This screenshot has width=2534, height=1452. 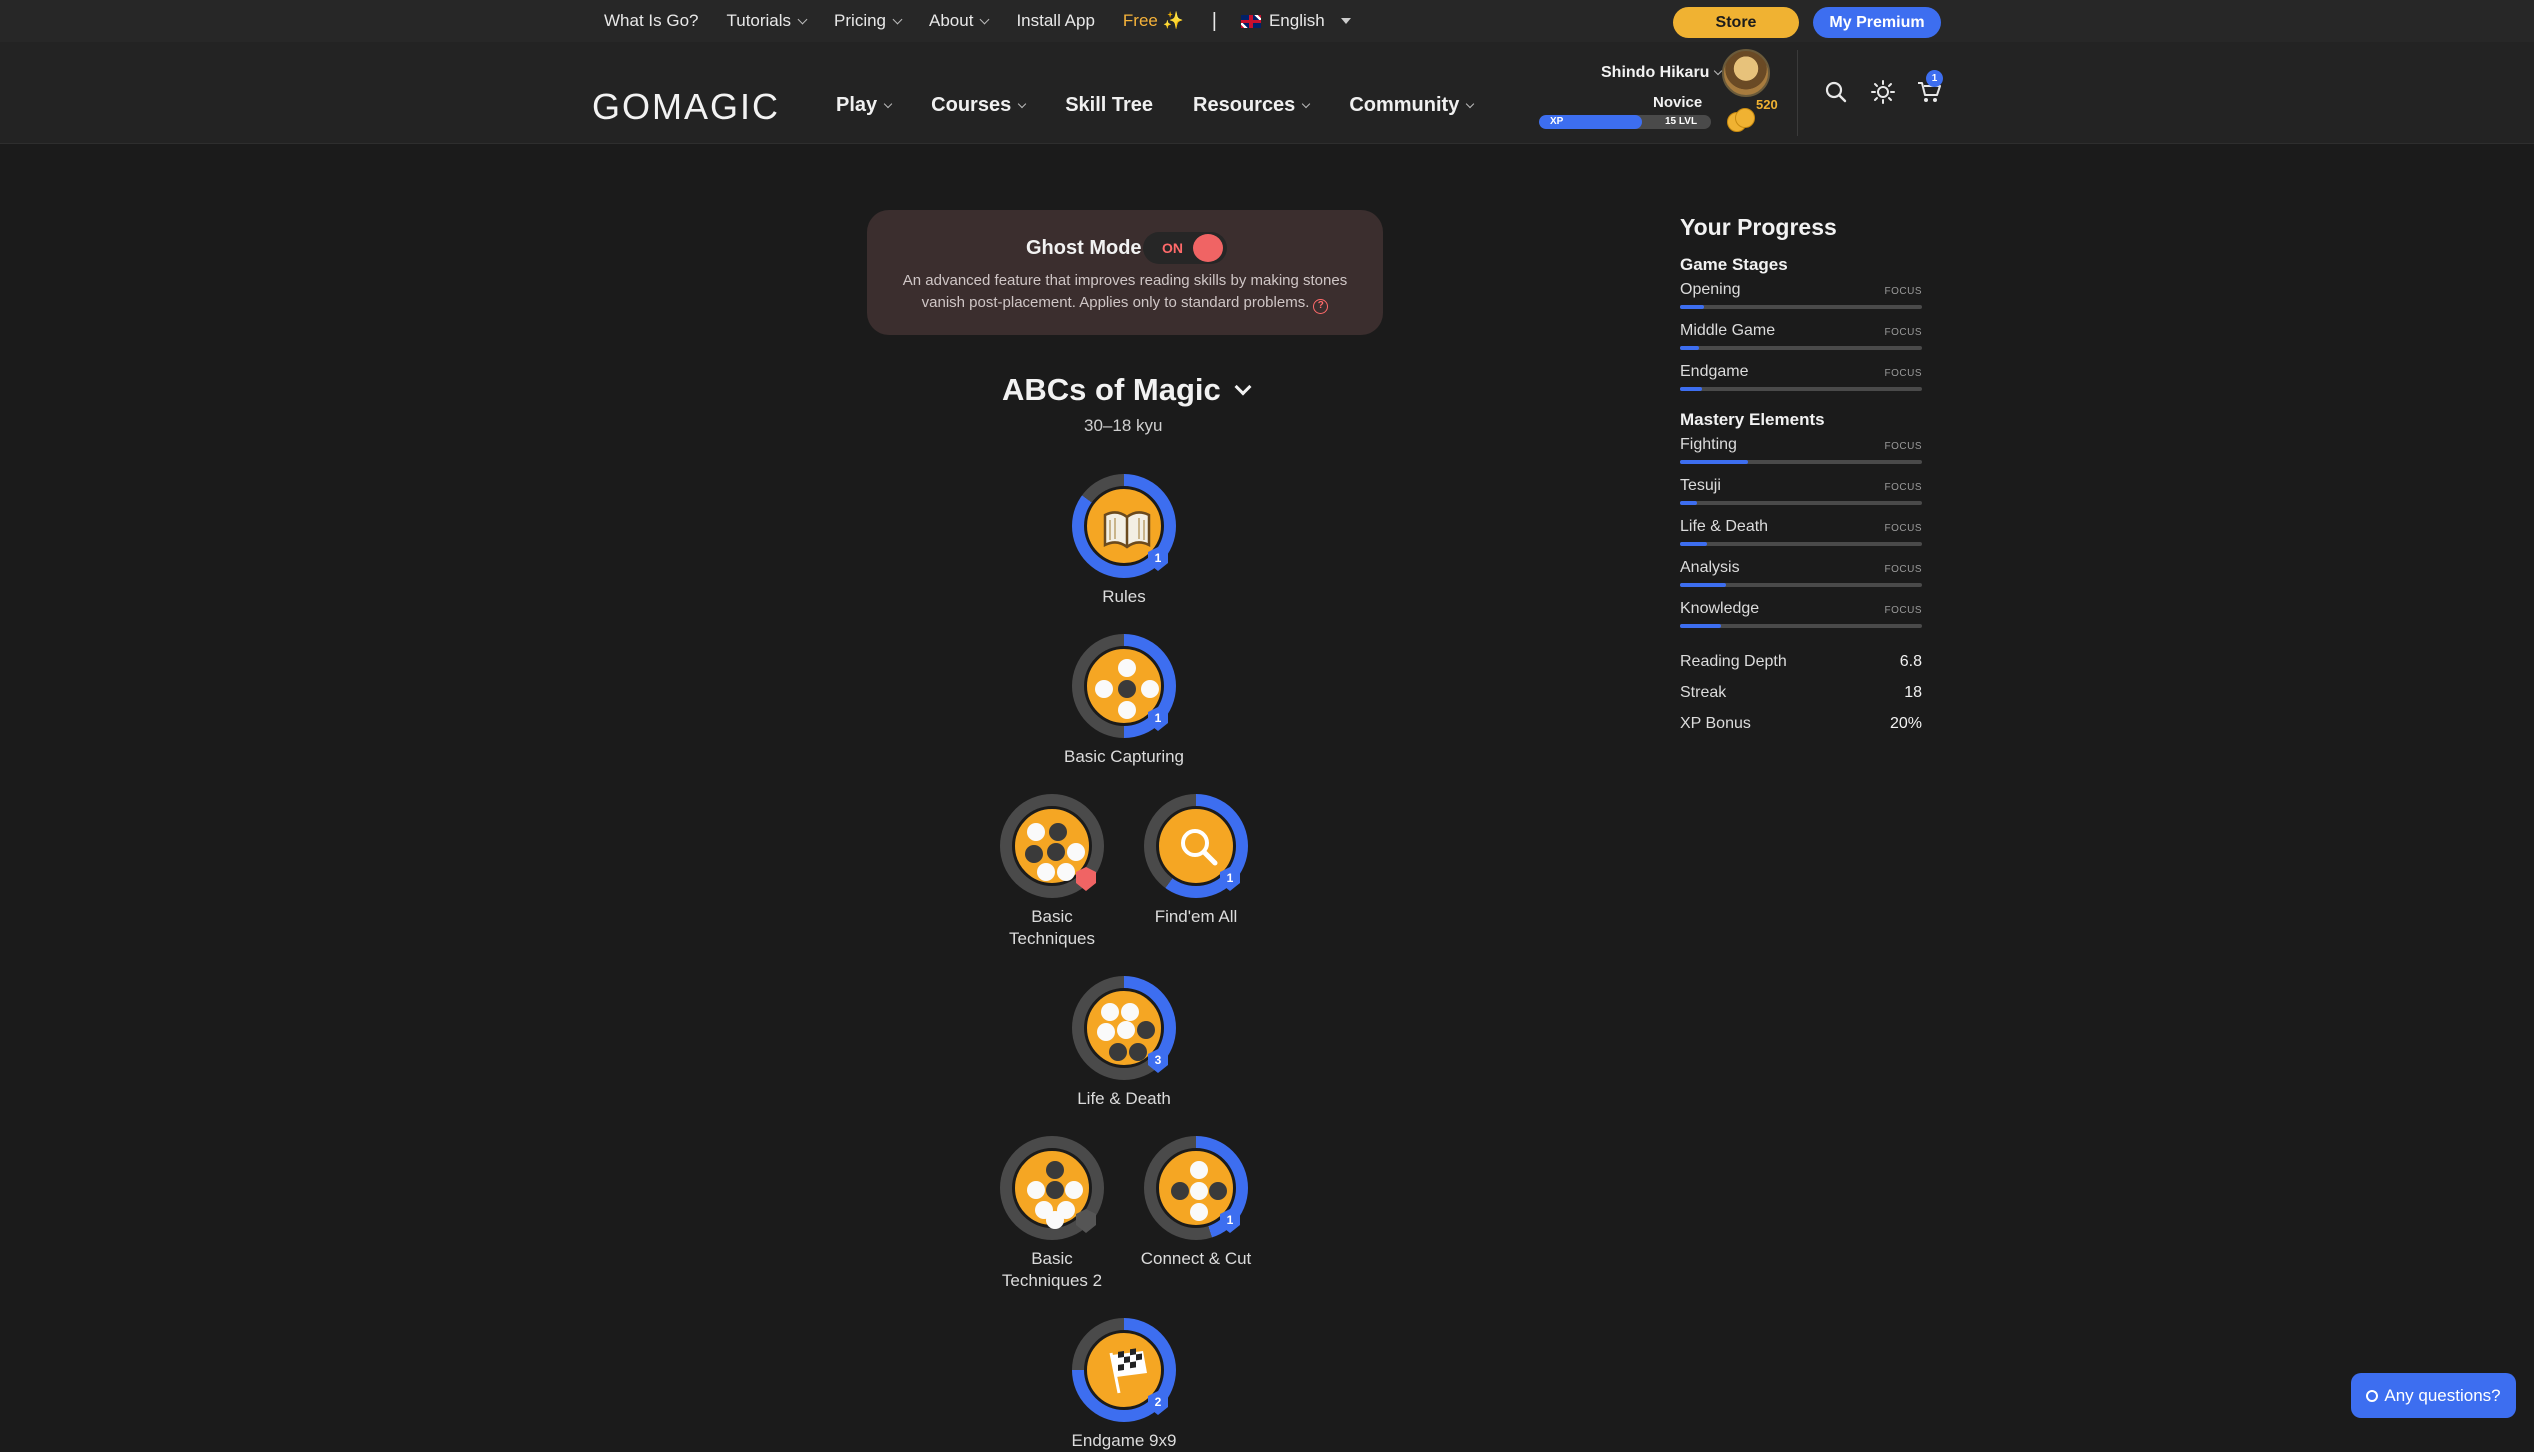 What do you see at coordinates (1678, 102) in the screenshot?
I see `user-rank: Novice` at bounding box center [1678, 102].